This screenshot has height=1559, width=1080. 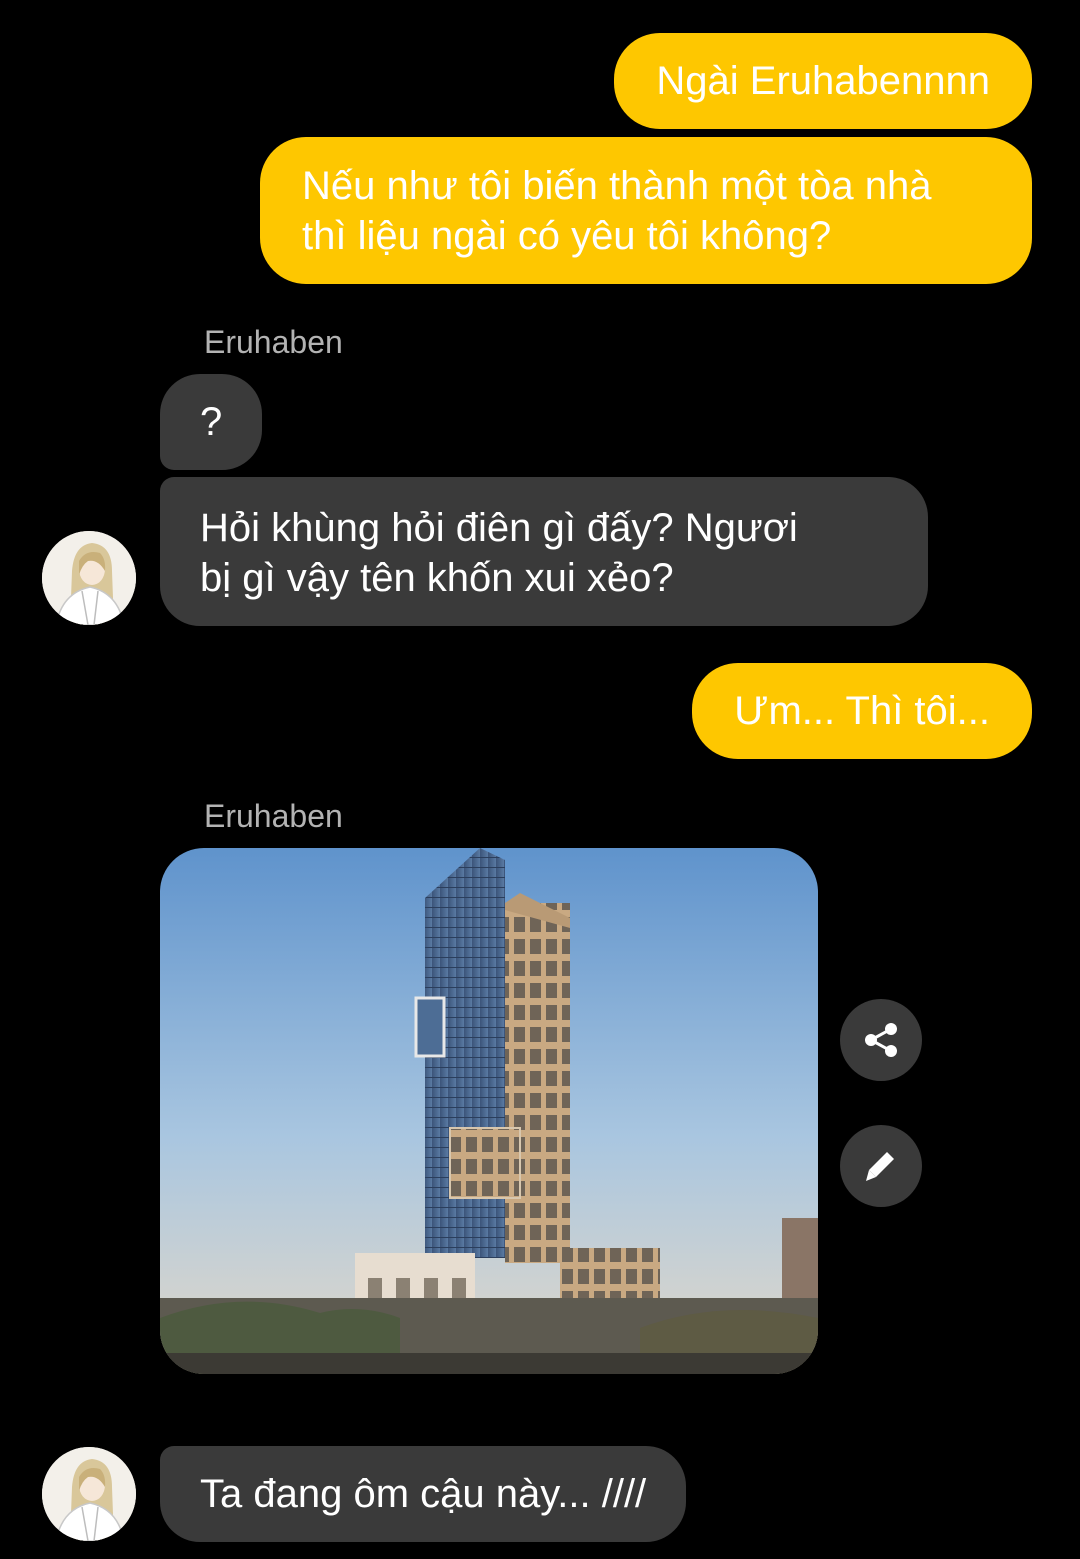 I want to click on incoming-message: Ta đang ôm cậu này... ////, so click(x=423, y=1494).